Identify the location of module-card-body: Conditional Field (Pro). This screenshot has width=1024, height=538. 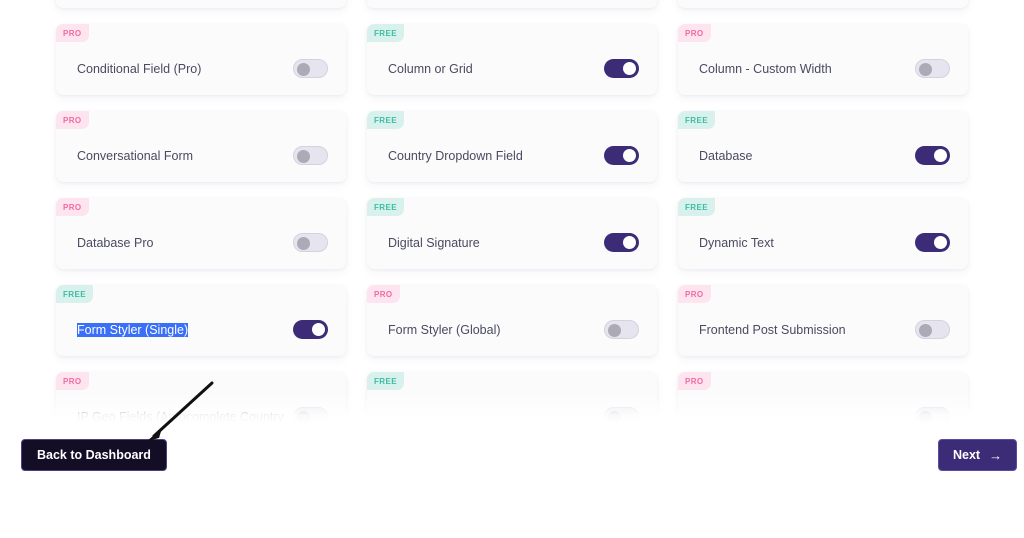
(201, 68).